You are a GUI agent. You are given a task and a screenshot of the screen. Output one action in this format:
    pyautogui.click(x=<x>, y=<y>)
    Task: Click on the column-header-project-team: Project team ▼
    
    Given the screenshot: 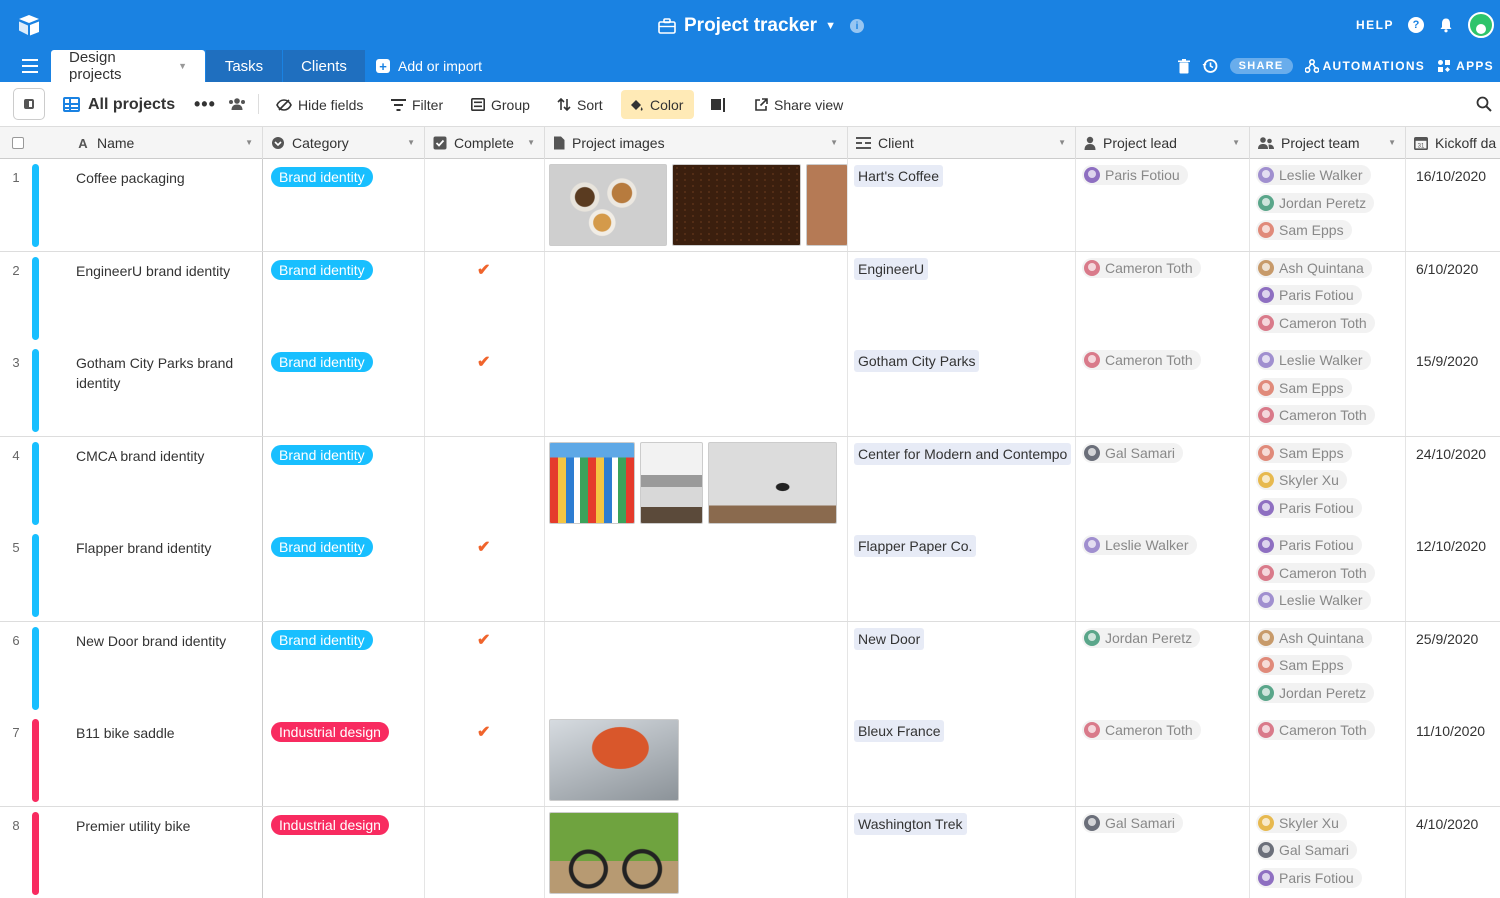 What is the action you would take?
    pyautogui.click(x=1328, y=143)
    